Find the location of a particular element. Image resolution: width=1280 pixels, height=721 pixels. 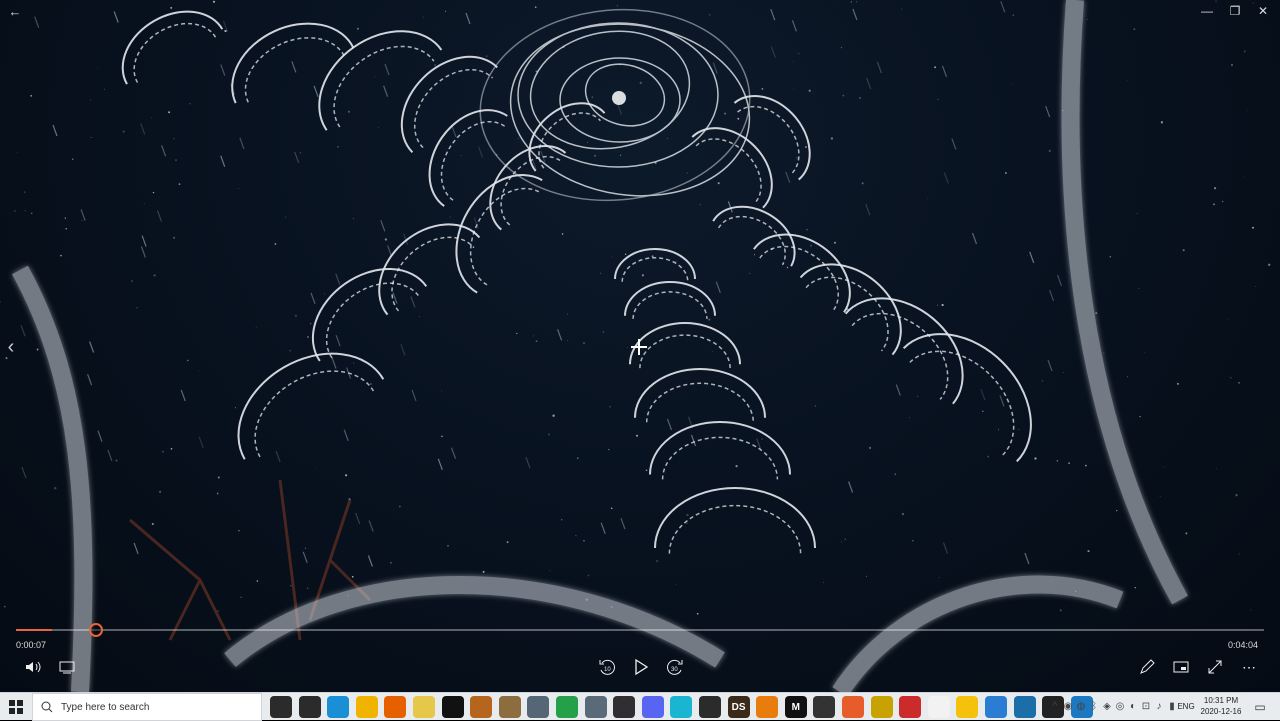

discord-icon is located at coordinates (652, 707).